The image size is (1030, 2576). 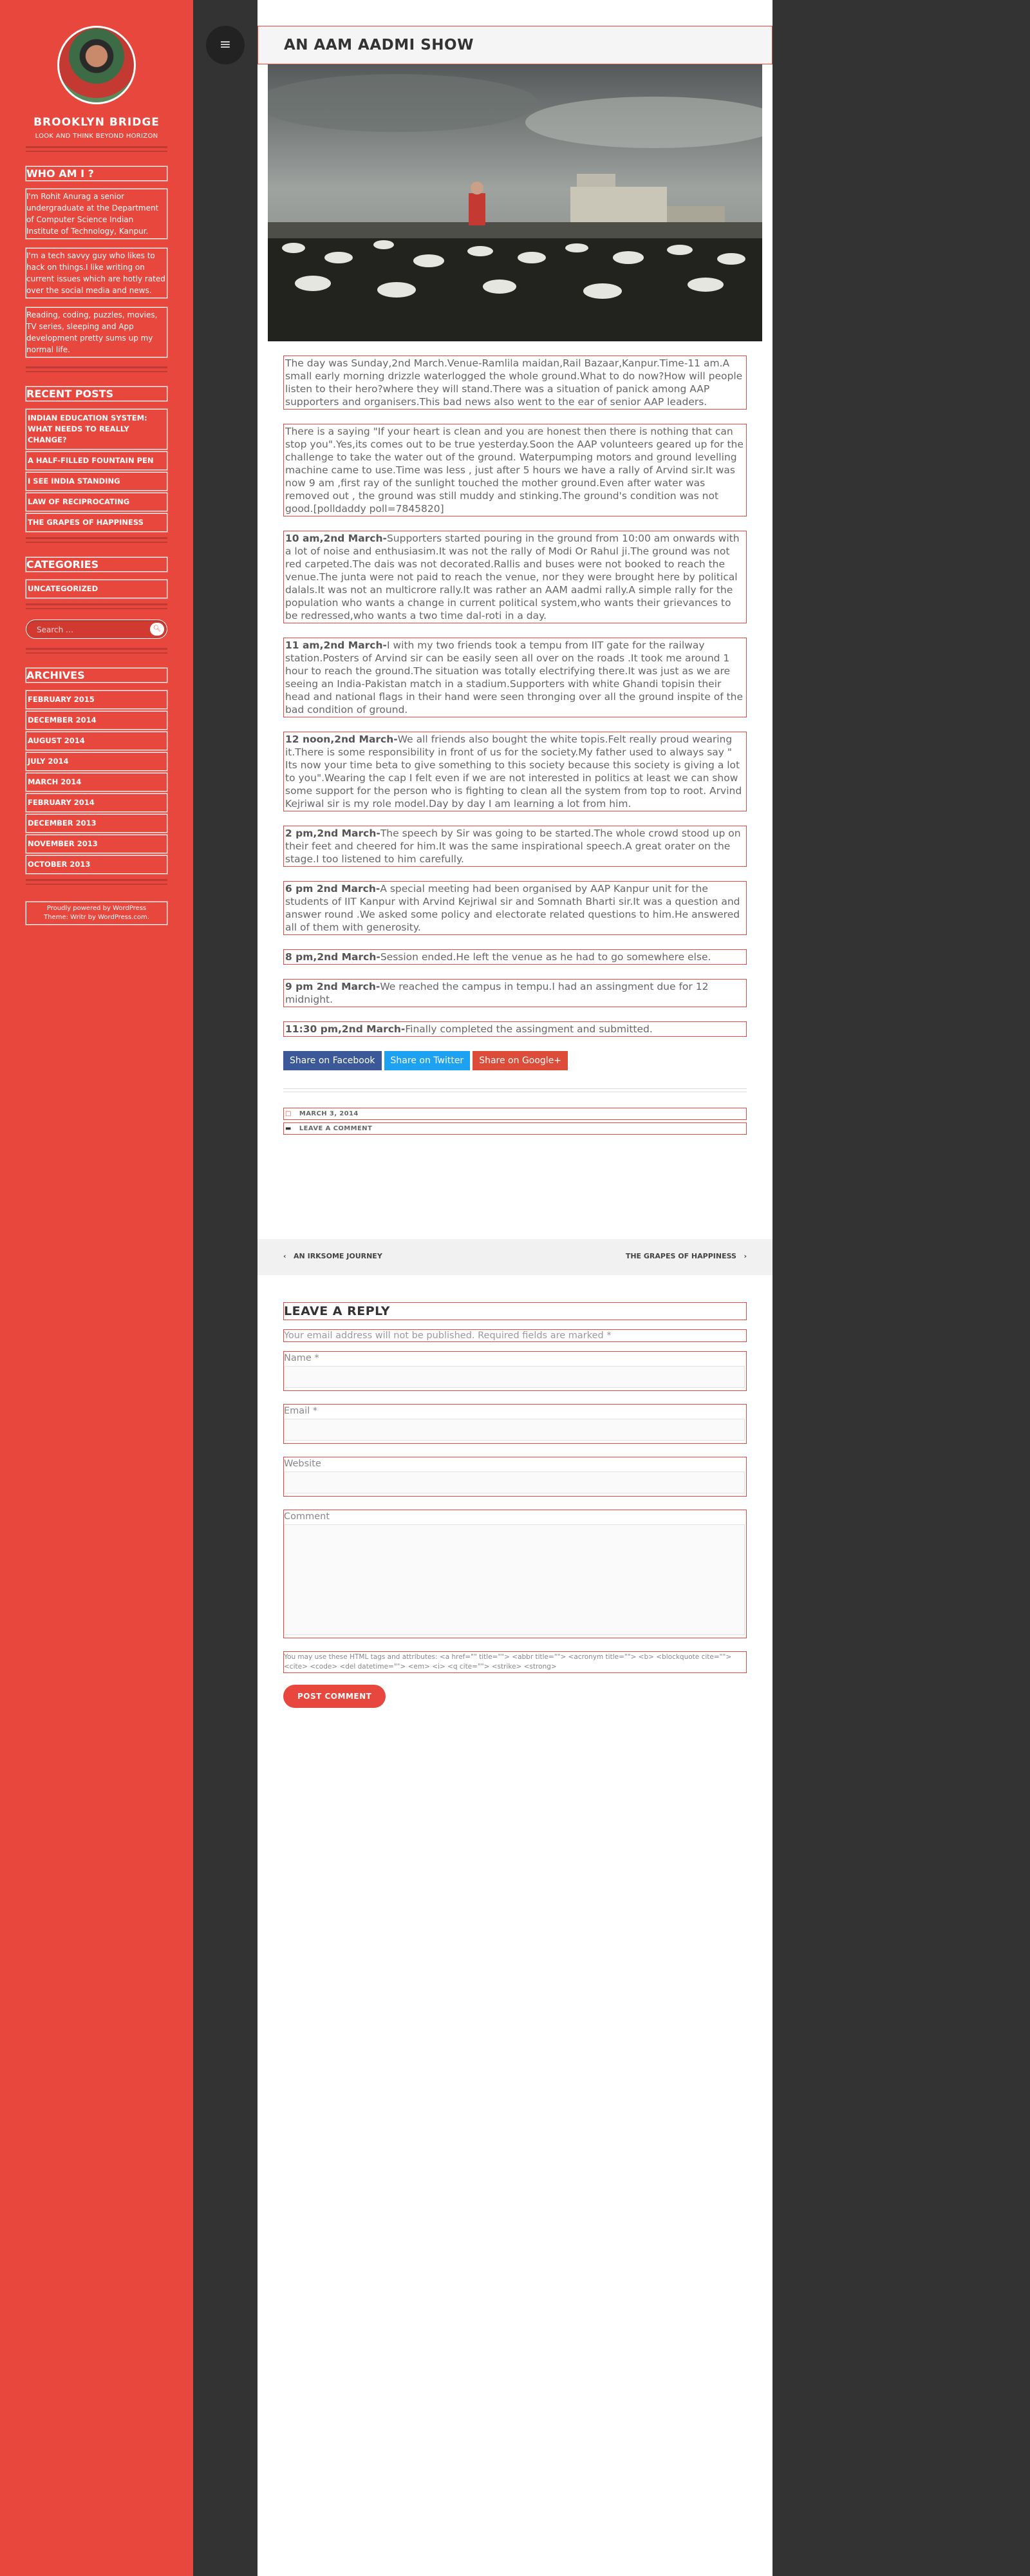 I want to click on comment-textarea, so click(x=514, y=1579).